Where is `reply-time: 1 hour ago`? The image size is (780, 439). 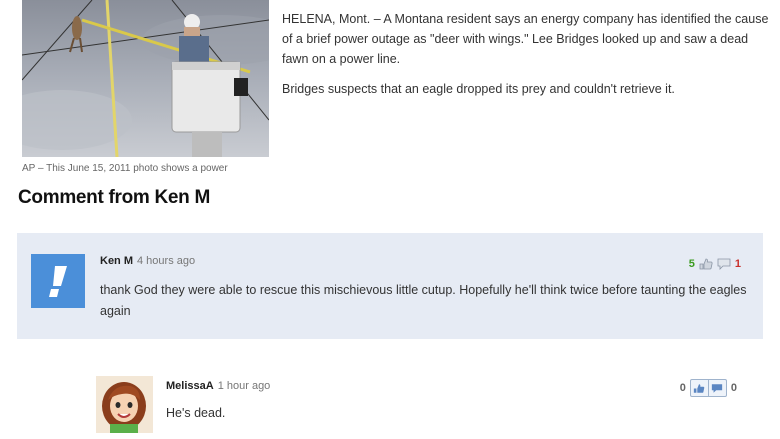 reply-time: 1 hour ago is located at coordinates (244, 386).